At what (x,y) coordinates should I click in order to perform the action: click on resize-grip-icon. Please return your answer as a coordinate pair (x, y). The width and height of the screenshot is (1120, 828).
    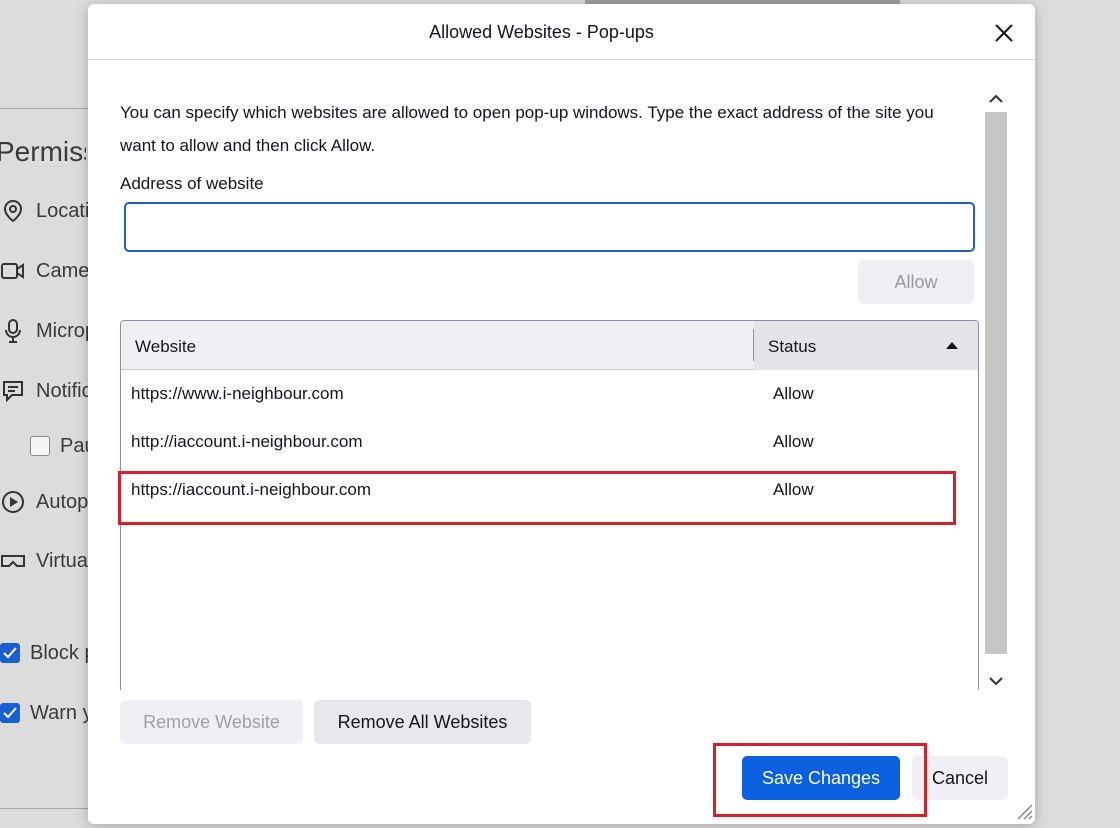
    Looking at the image, I should click on (1023, 810).